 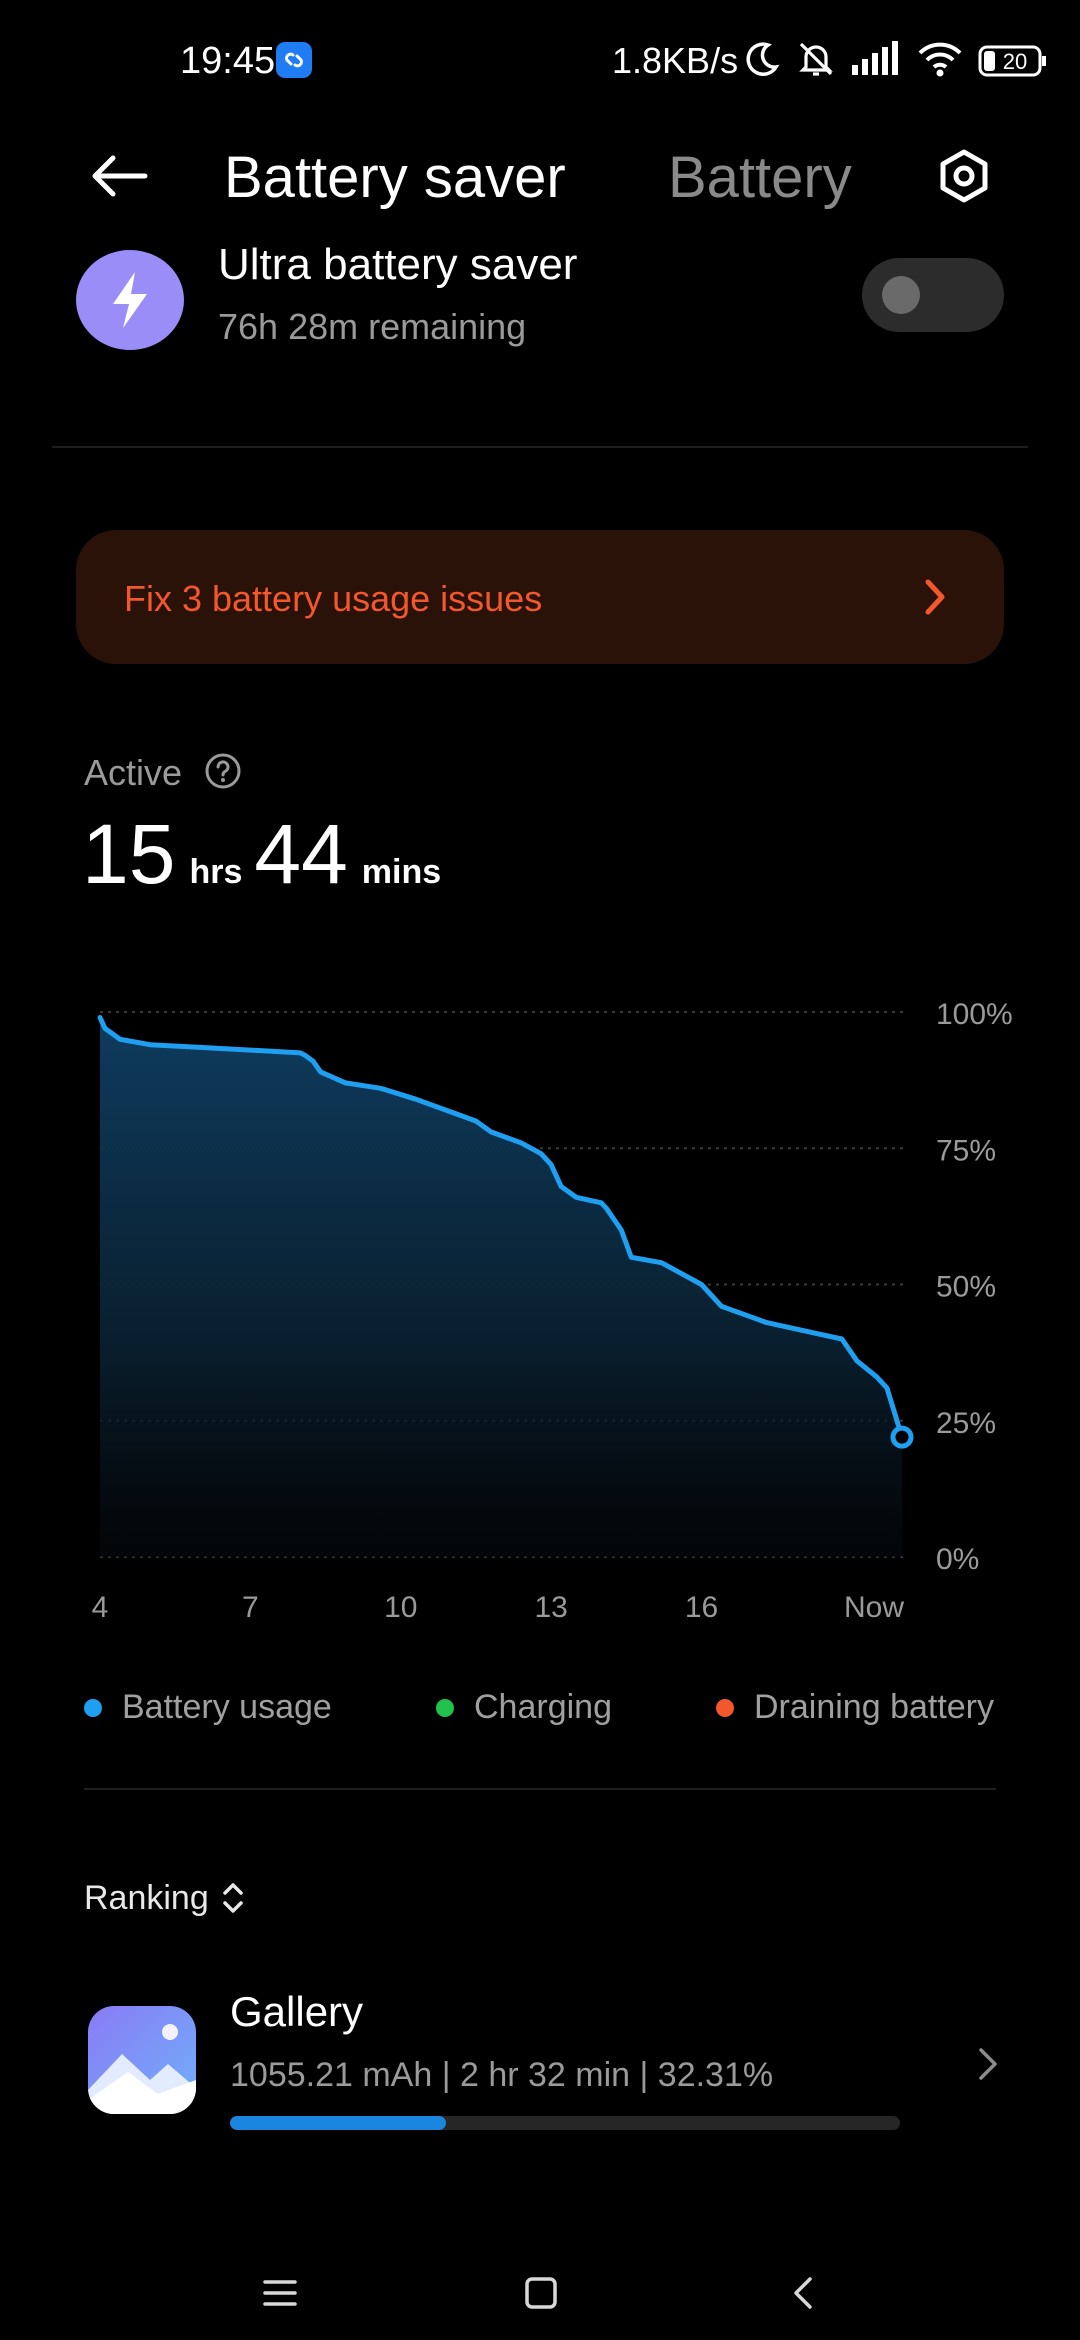 I want to click on x-tick-label: 10, so click(x=400, y=1607).